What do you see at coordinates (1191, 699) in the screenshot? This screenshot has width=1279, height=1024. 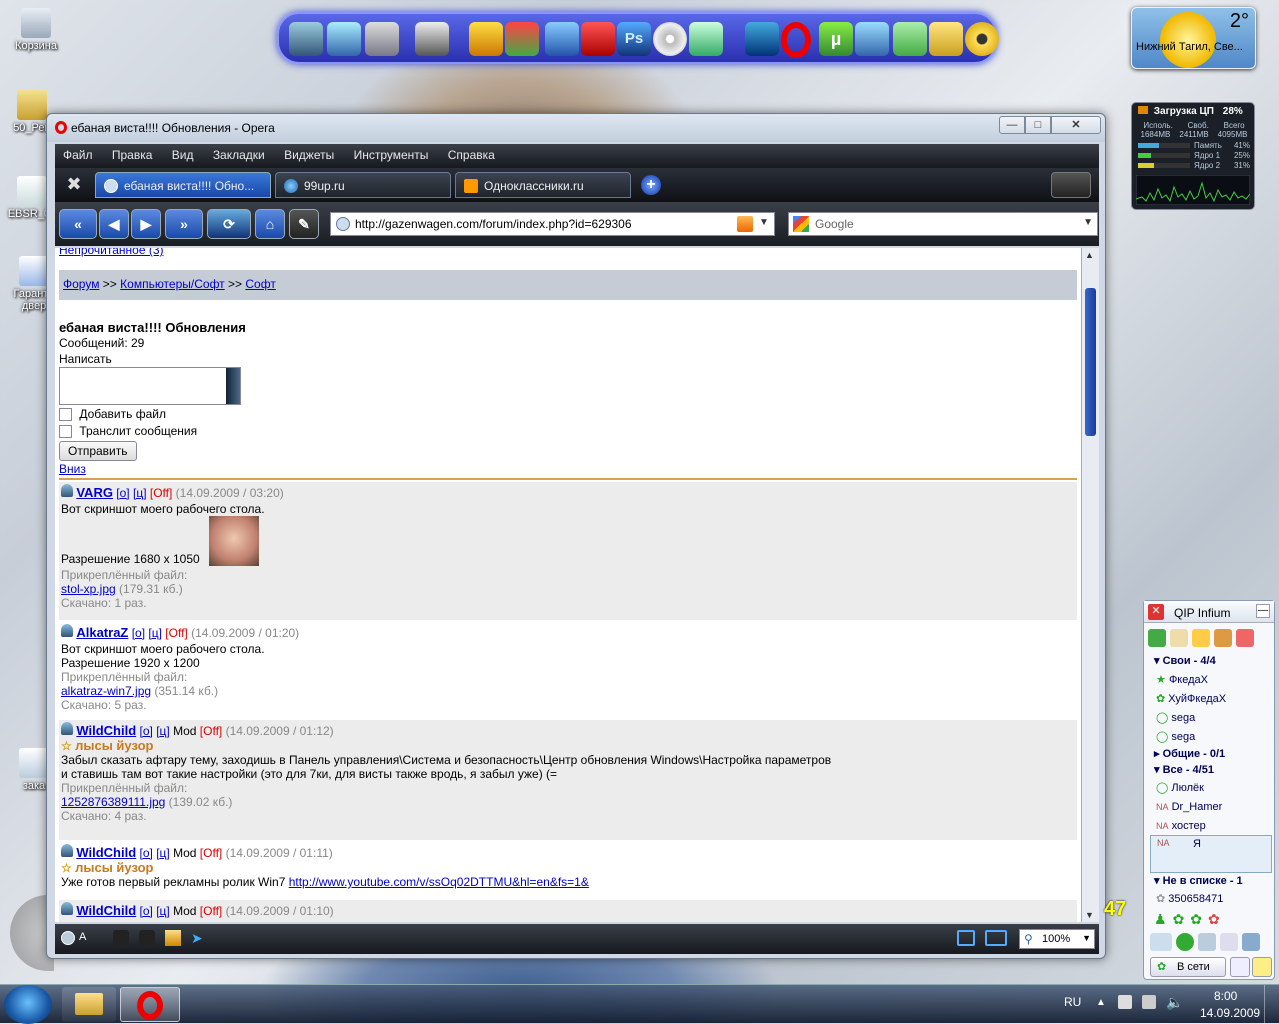 I see `qip-contact: ✿ ХуйФкедаХ` at bounding box center [1191, 699].